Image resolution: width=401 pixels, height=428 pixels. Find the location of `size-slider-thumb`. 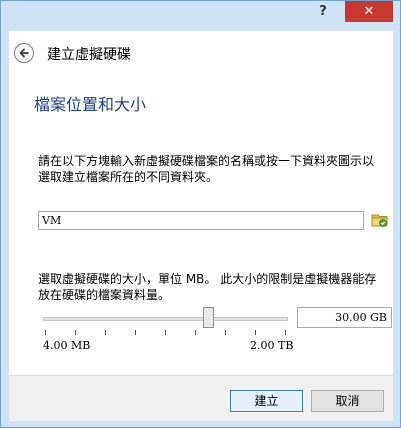

size-slider-thumb is located at coordinates (208, 317).